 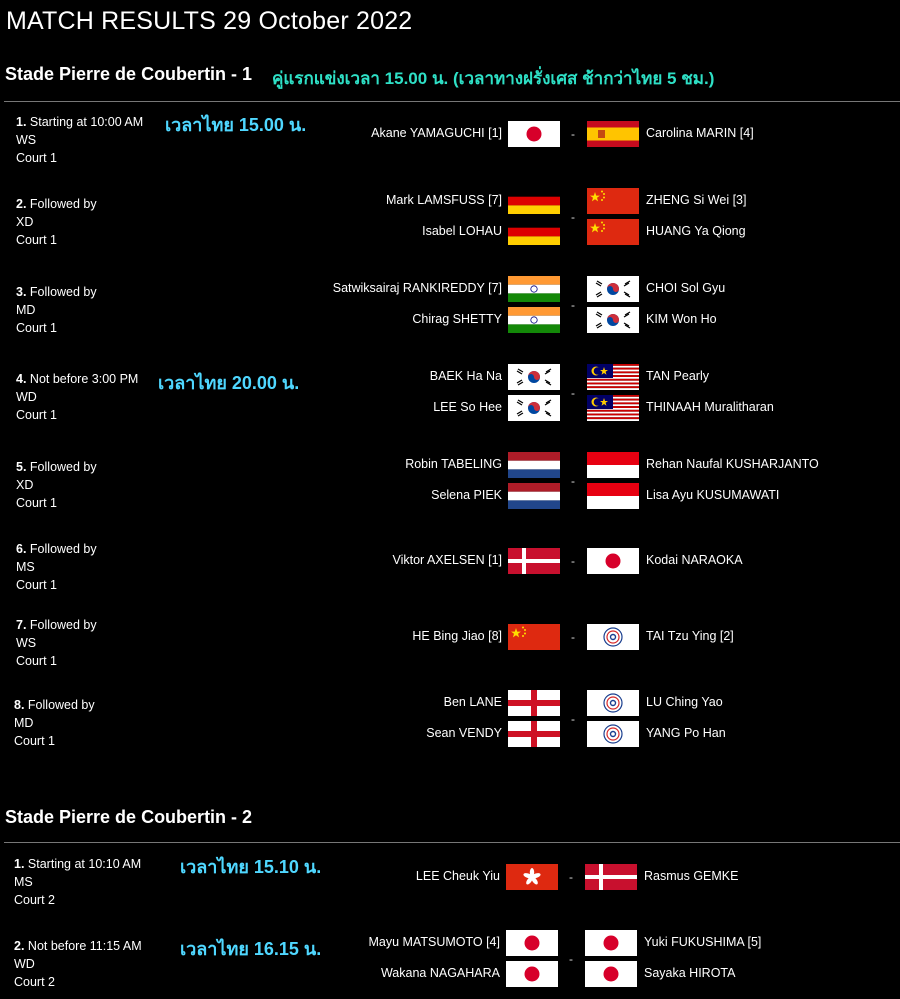 What do you see at coordinates (696, 200) in the screenshot?
I see `player-right-name: ZHENG Si Wei [3]` at bounding box center [696, 200].